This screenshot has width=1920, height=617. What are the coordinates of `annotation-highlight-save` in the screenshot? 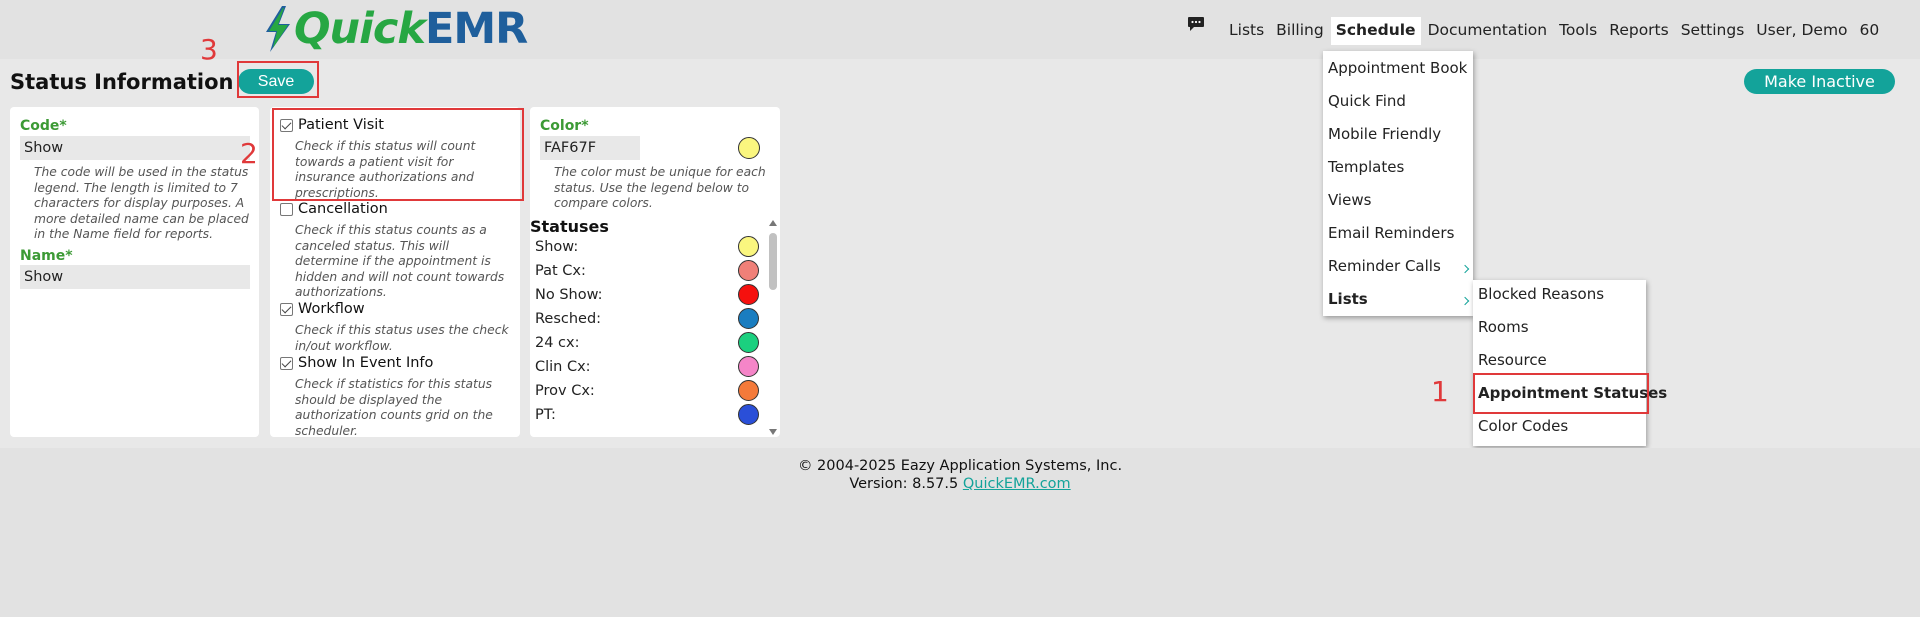 It's located at (278, 79).